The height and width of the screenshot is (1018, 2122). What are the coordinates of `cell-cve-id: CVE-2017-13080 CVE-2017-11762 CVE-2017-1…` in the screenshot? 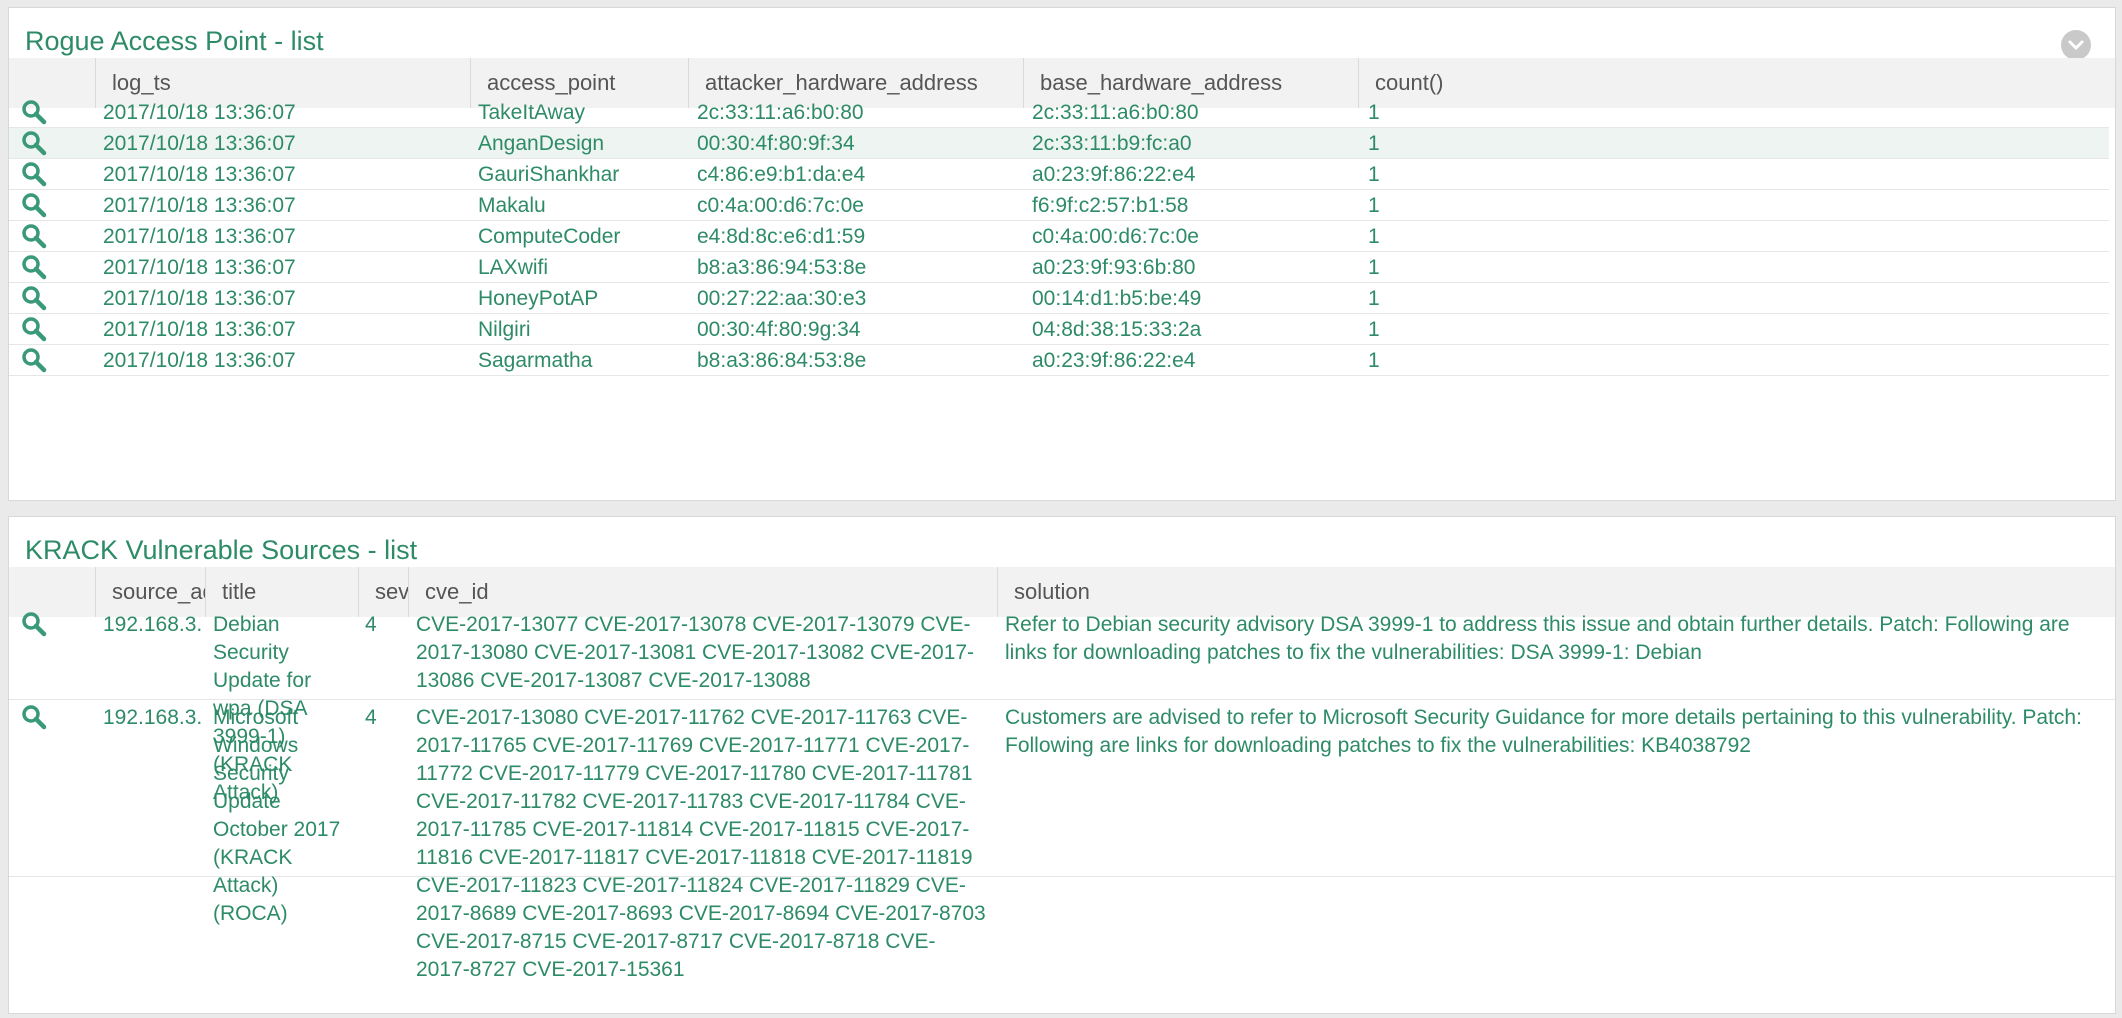 It's located at (701, 843).